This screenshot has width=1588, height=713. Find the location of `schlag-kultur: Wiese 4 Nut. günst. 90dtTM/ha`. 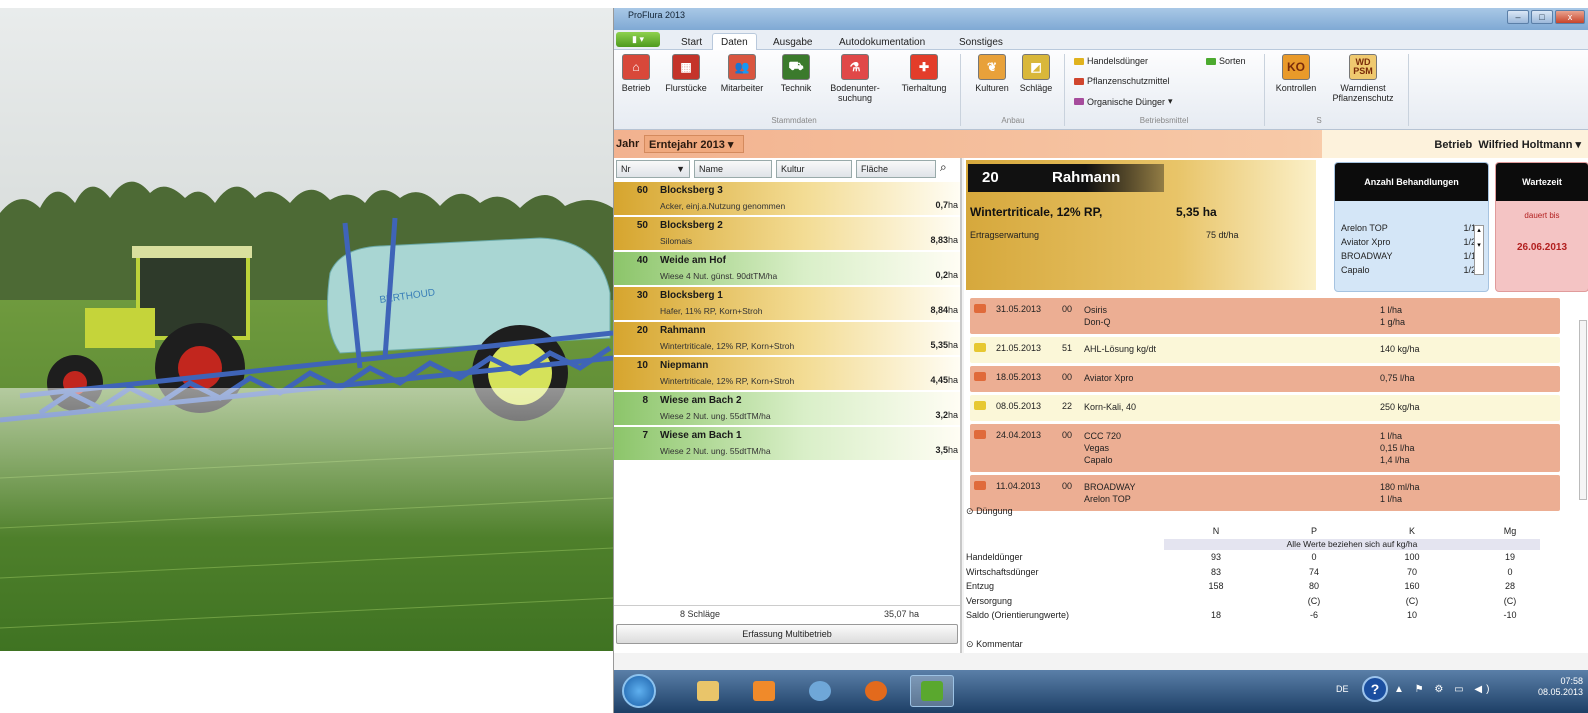

schlag-kultur: Wiese 4 Nut. günst. 90dtTM/ha is located at coordinates (719, 276).